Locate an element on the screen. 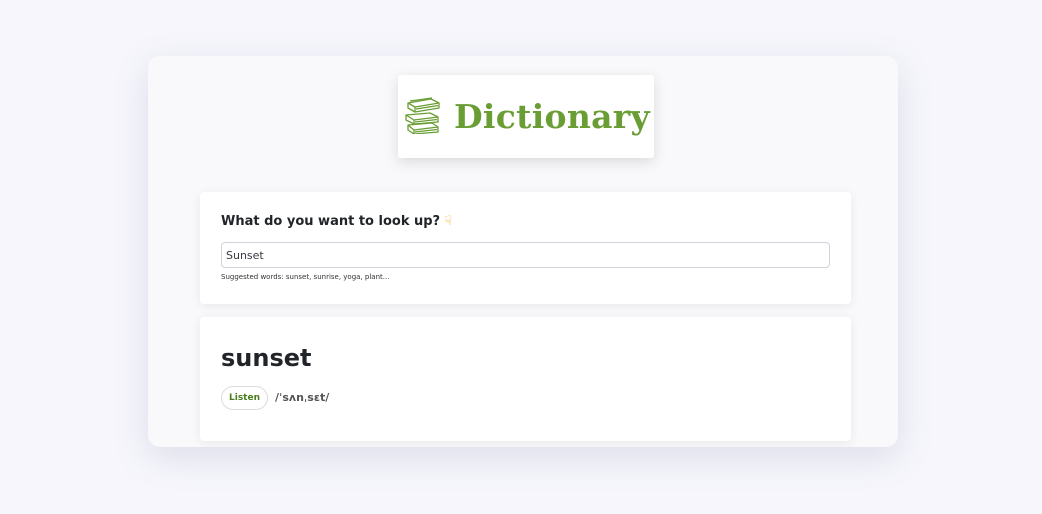 The width and height of the screenshot is (1042, 514). logo: Dictionary is located at coordinates (526, 116).